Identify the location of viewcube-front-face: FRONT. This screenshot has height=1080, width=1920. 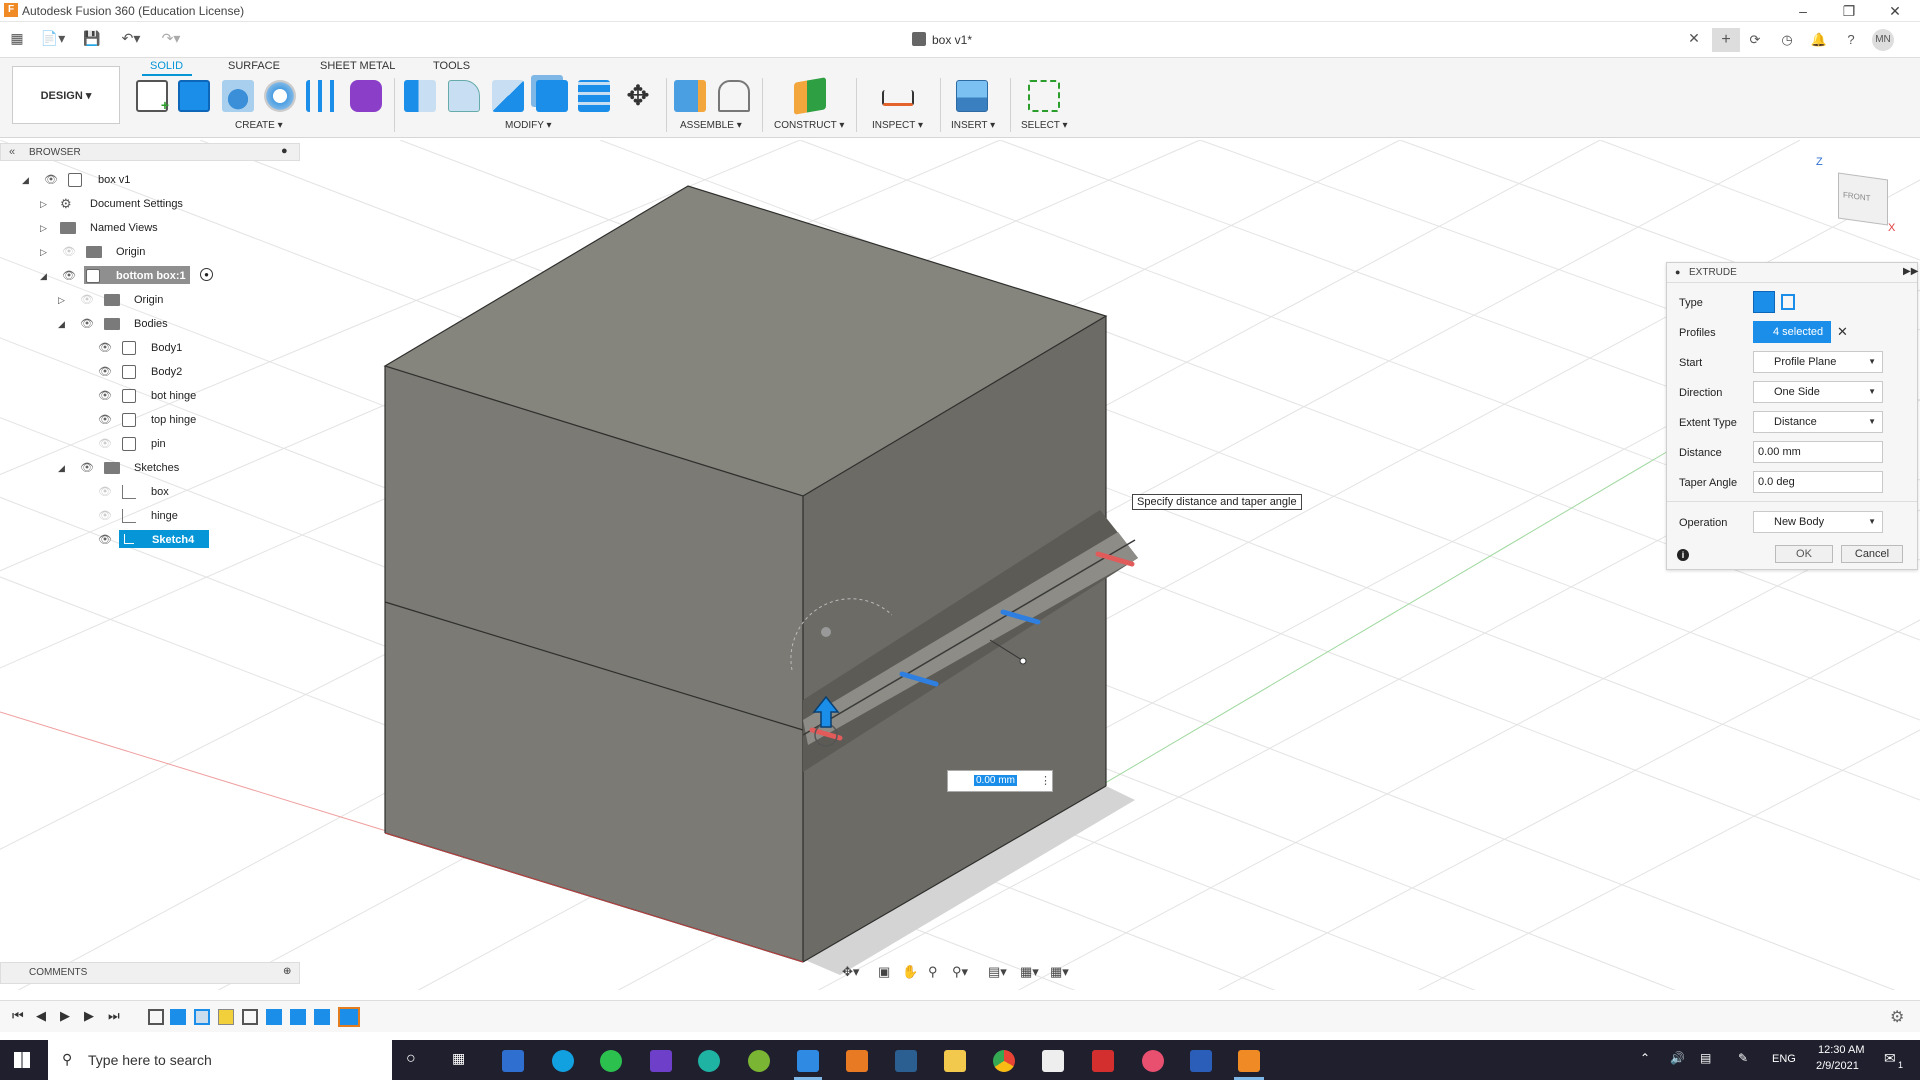
(1863, 199).